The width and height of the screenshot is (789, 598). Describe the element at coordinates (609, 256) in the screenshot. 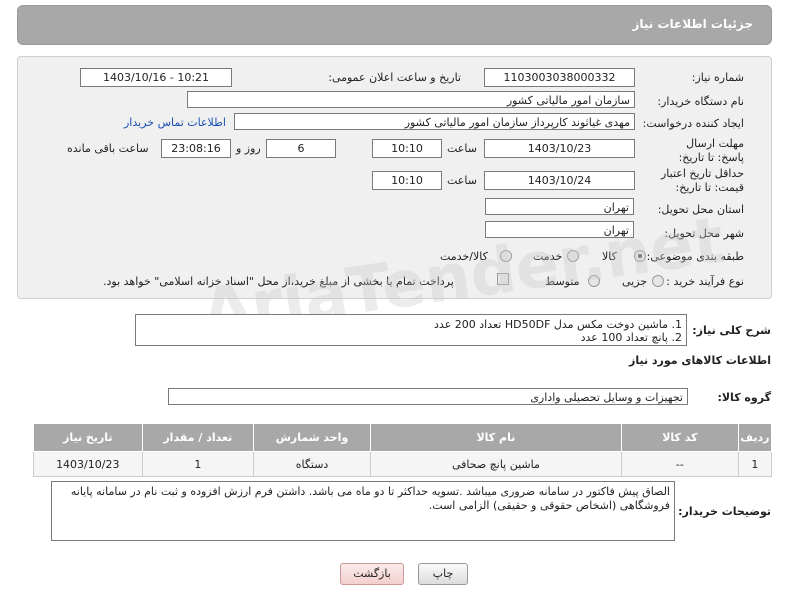

I see `category-option-goods: کالا` at that location.